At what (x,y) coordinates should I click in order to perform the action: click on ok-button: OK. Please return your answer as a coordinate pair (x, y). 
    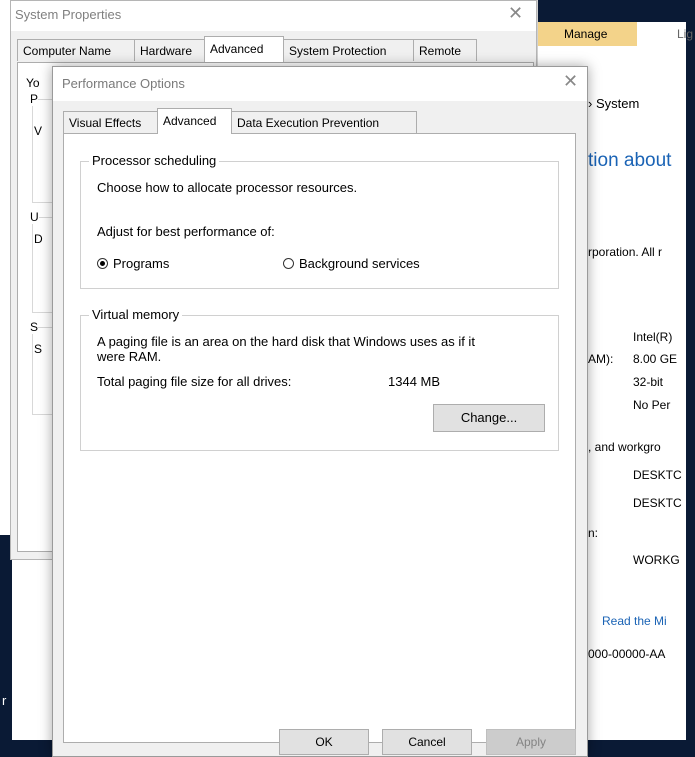
    Looking at the image, I should click on (324, 742).